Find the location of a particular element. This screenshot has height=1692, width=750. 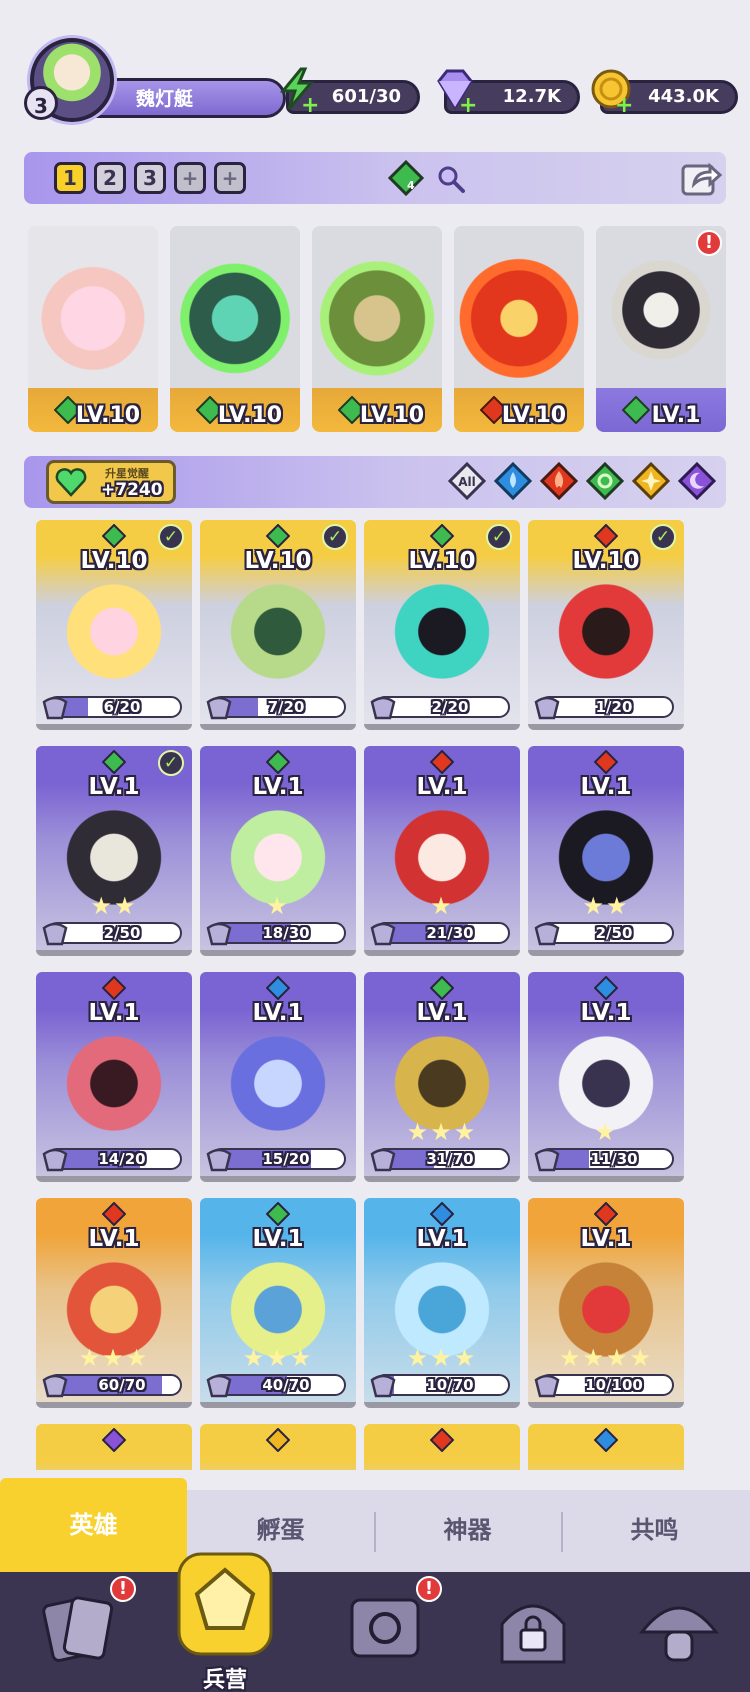

hero-card: LV.1 14/20 is located at coordinates (114, 1077).